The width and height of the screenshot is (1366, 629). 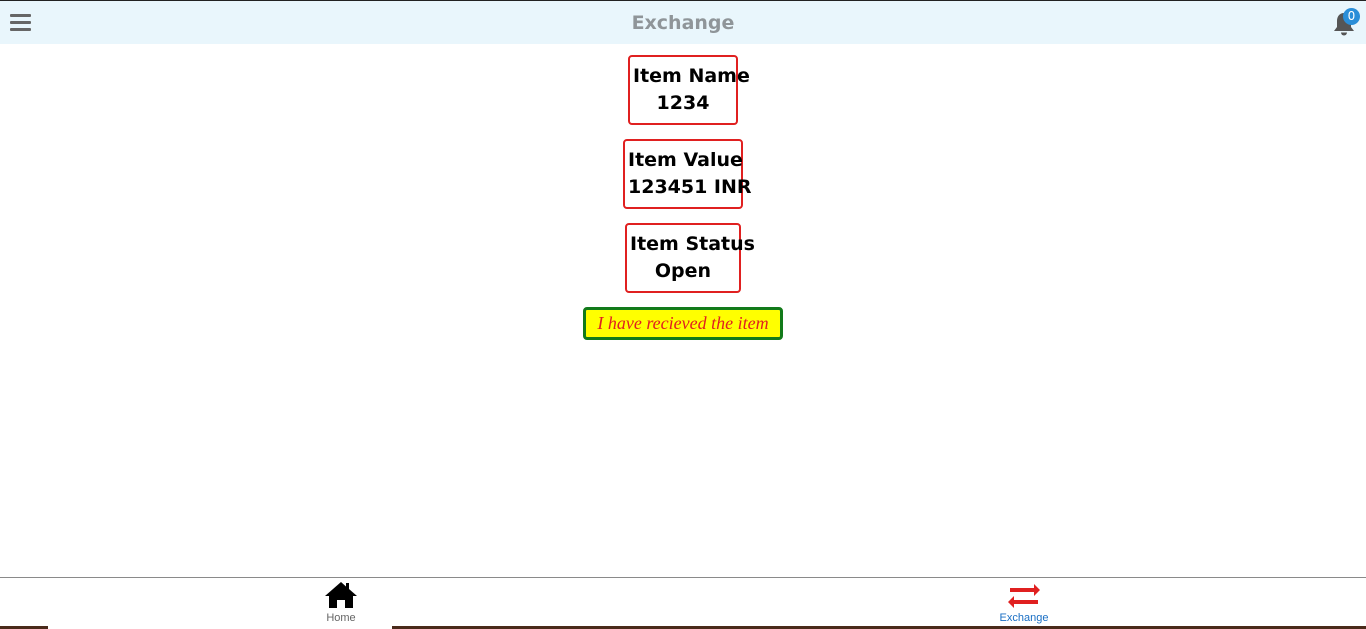 What do you see at coordinates (690, 258) in the screenshot?
I see `item-status-card: Item Status Open` at bounding box center [690, 258].